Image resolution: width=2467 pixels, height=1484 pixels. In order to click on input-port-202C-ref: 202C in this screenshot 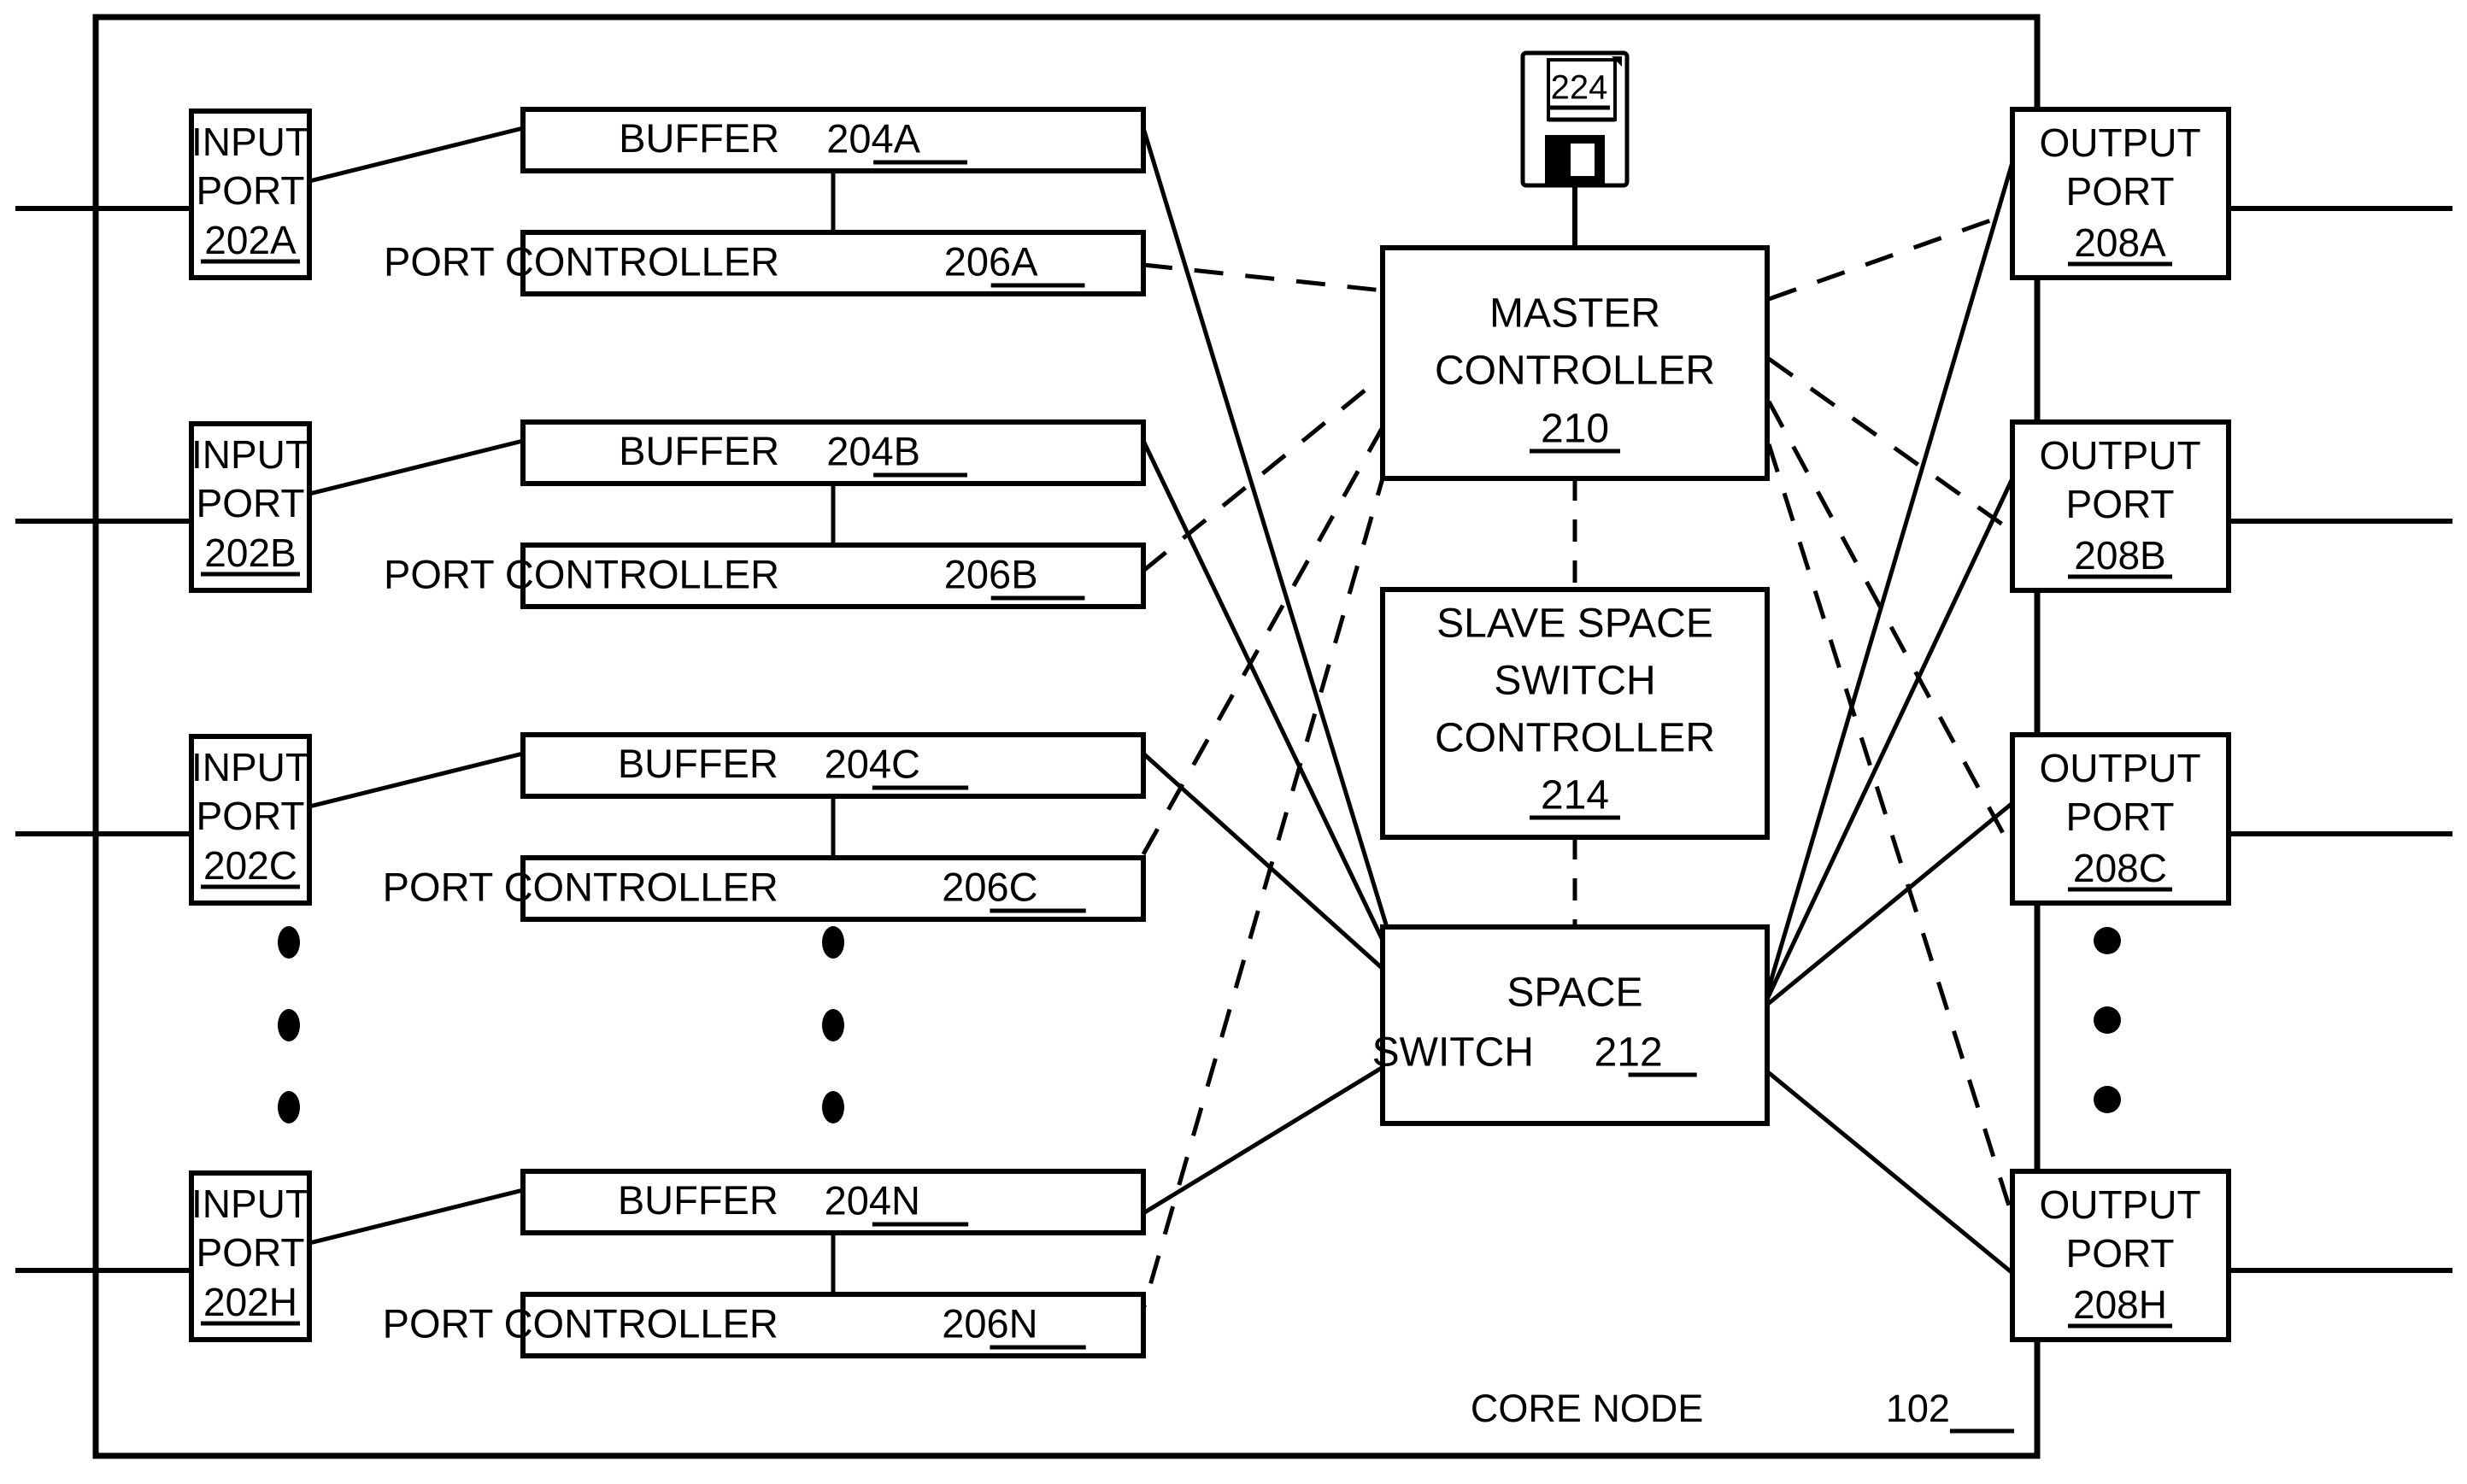, I will do `click(250, 865)`.